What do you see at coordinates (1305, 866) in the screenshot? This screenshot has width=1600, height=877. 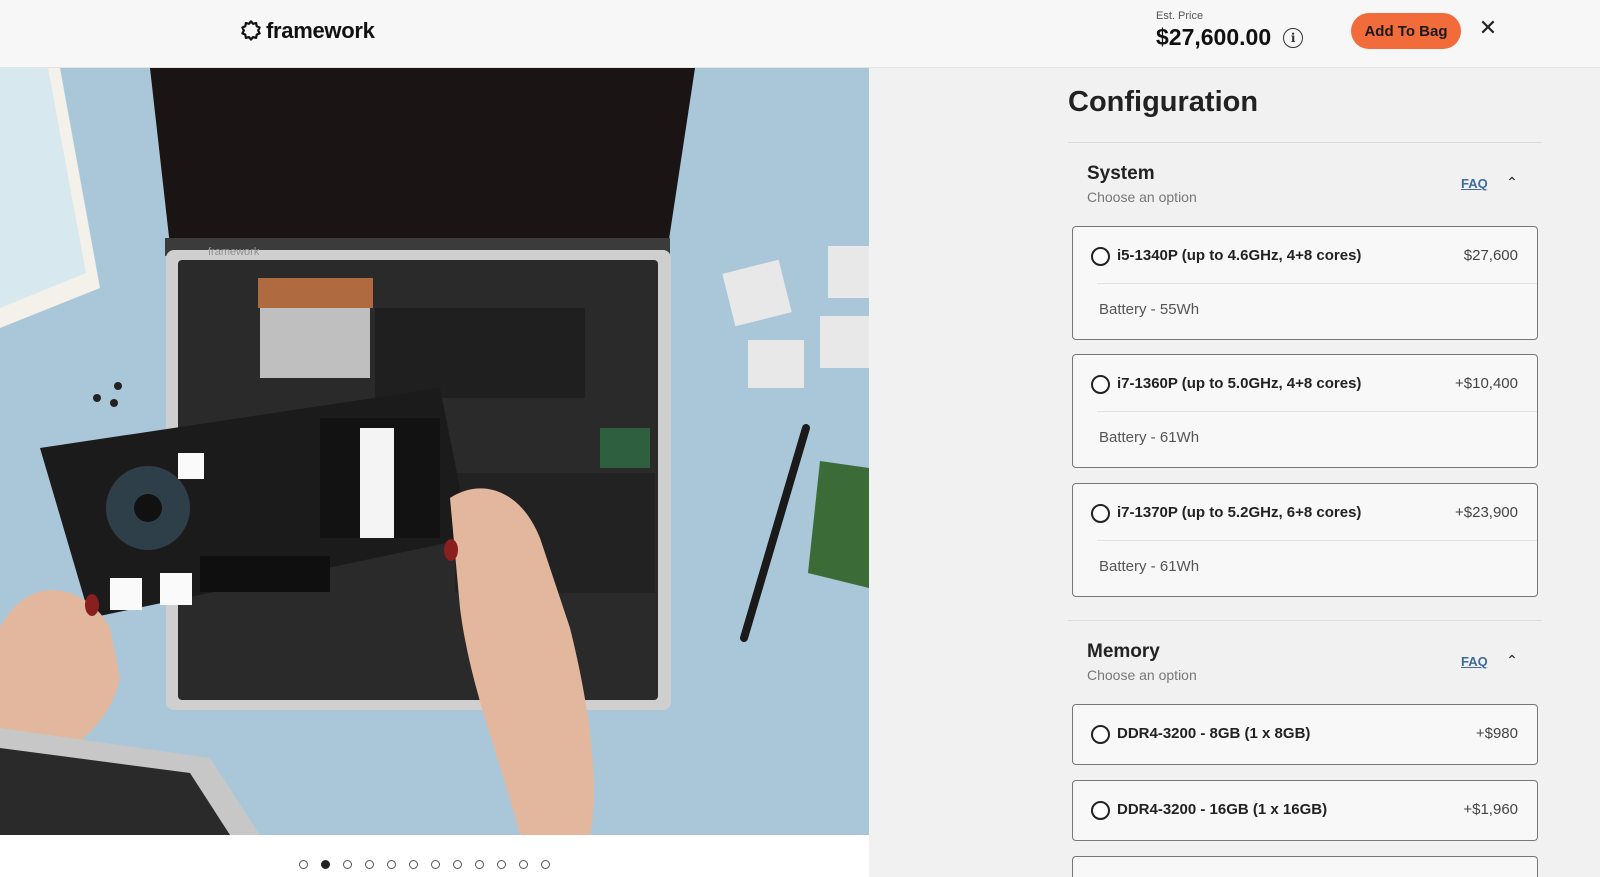 I see `option-partial` at bounding box center [1305, 866].